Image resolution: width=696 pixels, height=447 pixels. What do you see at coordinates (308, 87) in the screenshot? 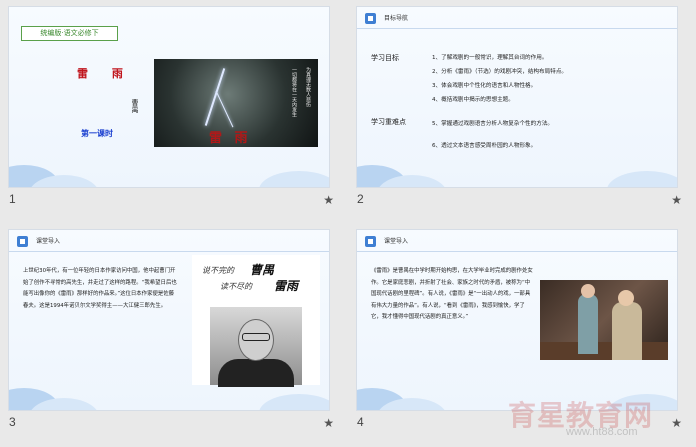
I see `poster-caption: 为真理无数人悲伤` at bounding box center [308, 87].